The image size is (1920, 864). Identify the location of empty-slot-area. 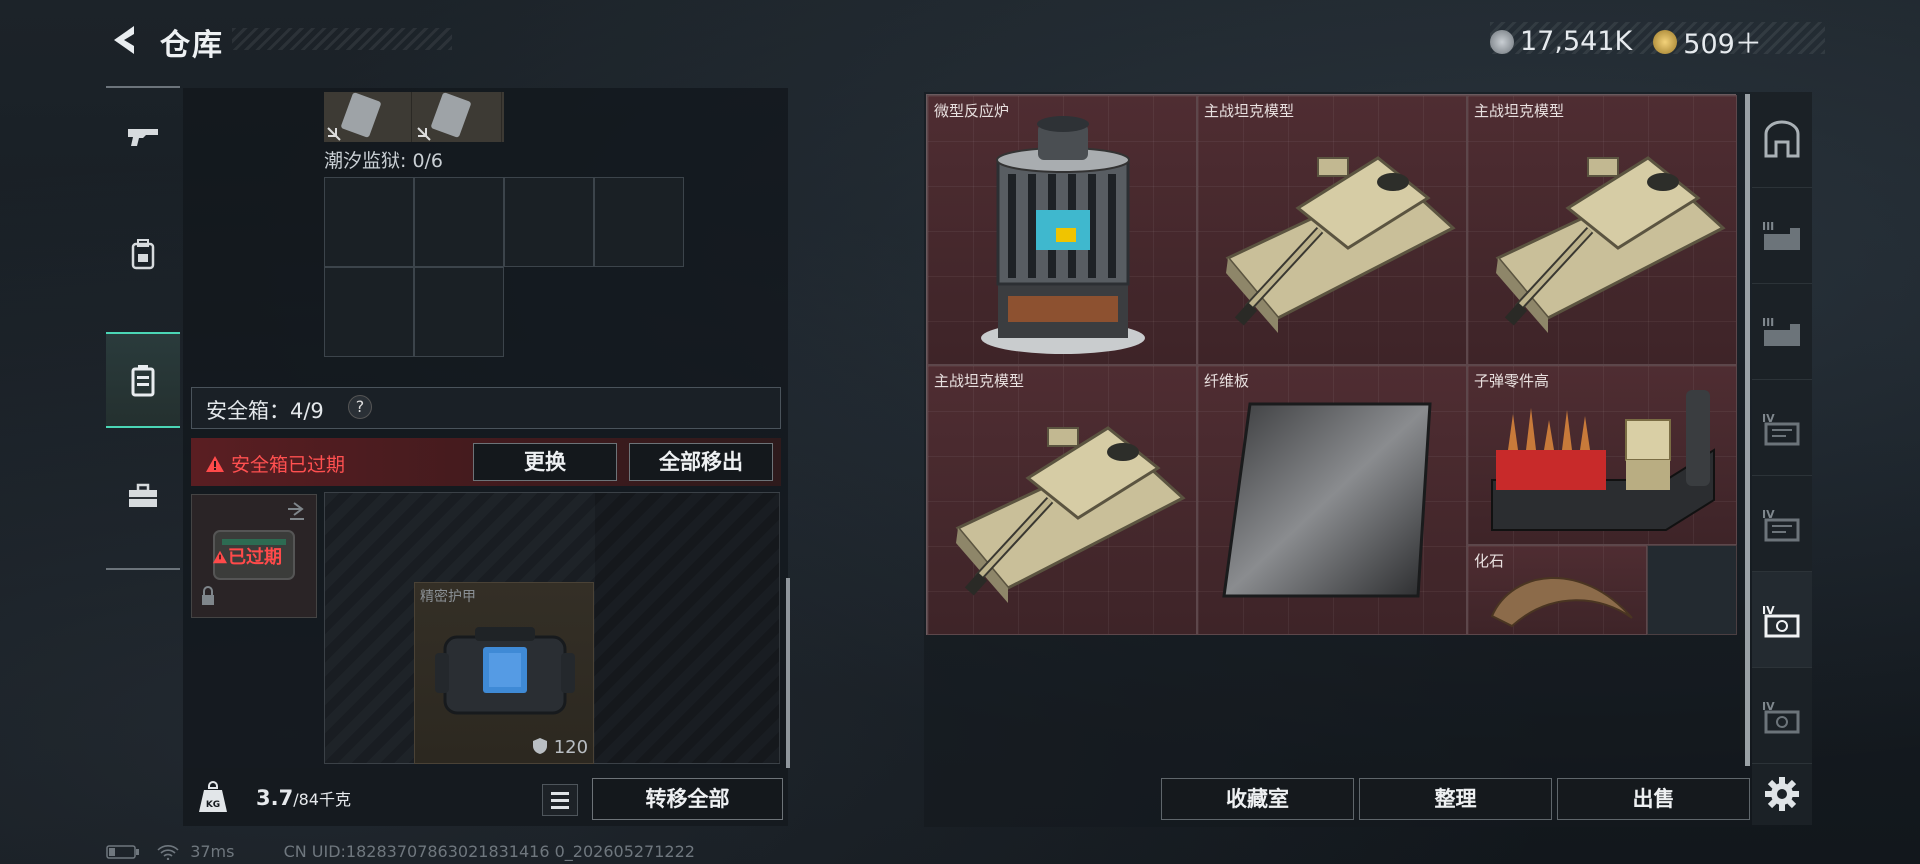
(687, 628).